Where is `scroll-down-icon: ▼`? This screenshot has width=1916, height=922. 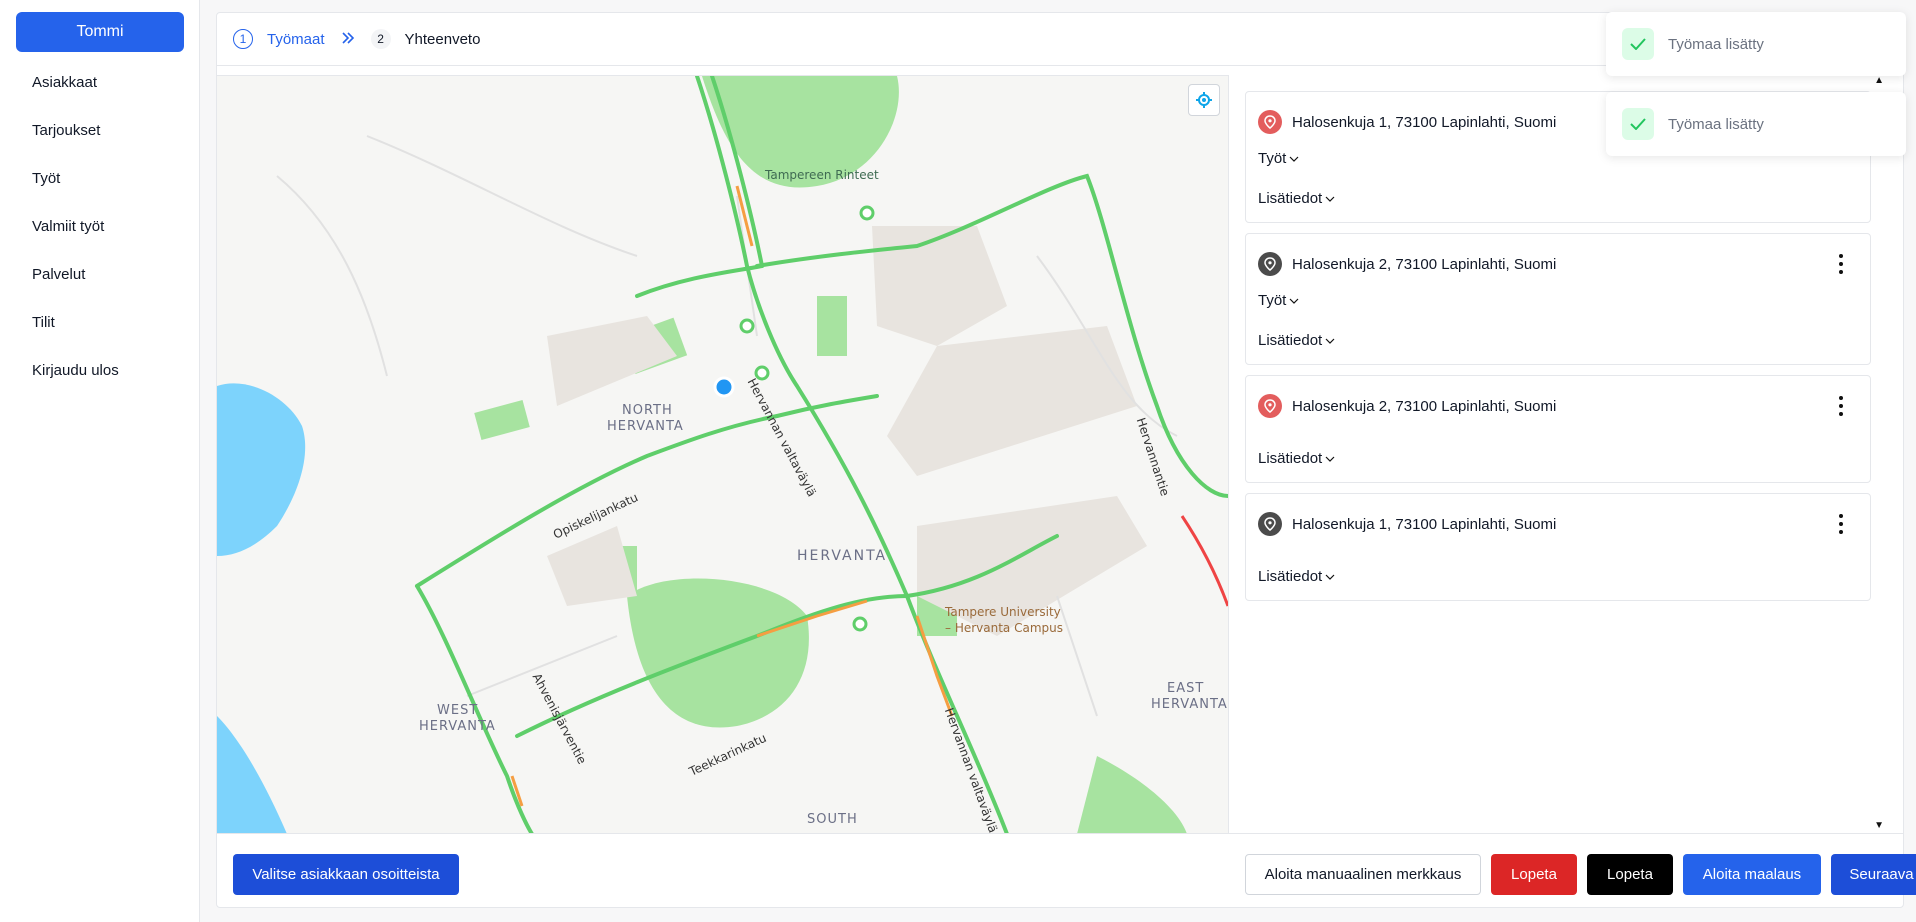 scroll-down-icon: ▼ is located at coordinates (1879, 825).